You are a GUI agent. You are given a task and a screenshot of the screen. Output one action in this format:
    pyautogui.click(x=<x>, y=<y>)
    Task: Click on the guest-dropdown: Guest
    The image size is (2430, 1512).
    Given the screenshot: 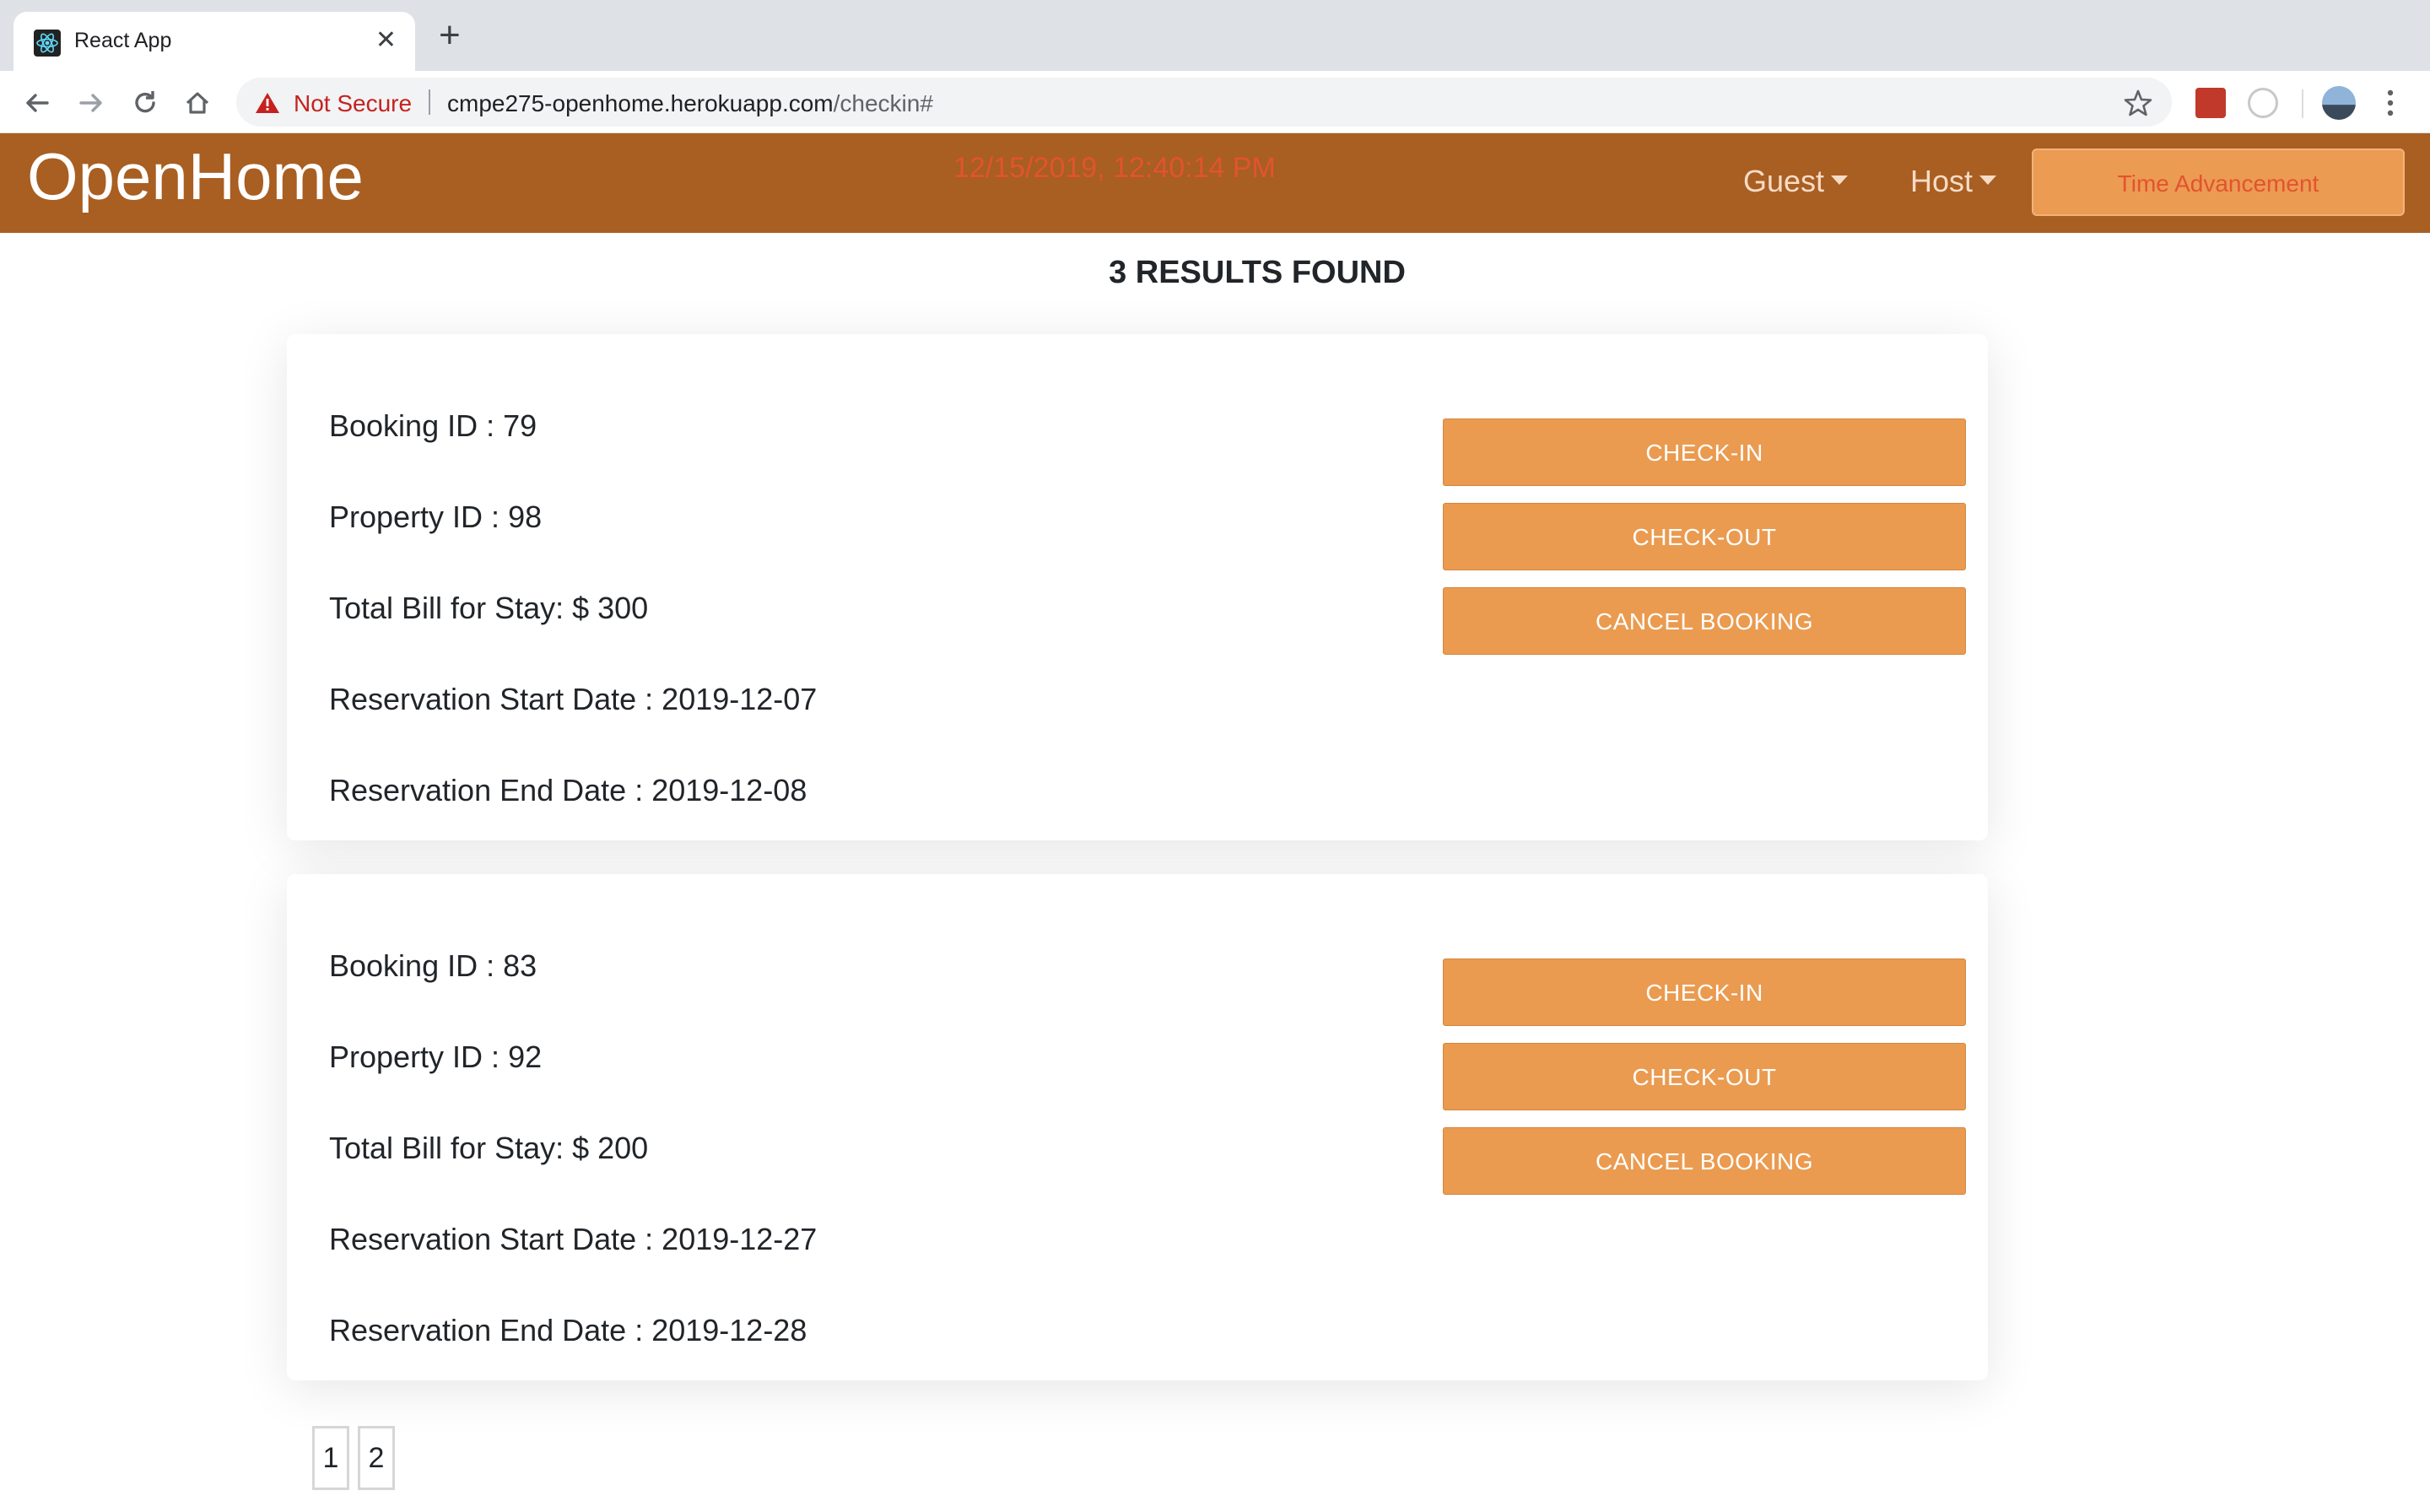 What is the action you would take?
    pyautogui.click(x=1796, y=181)
    